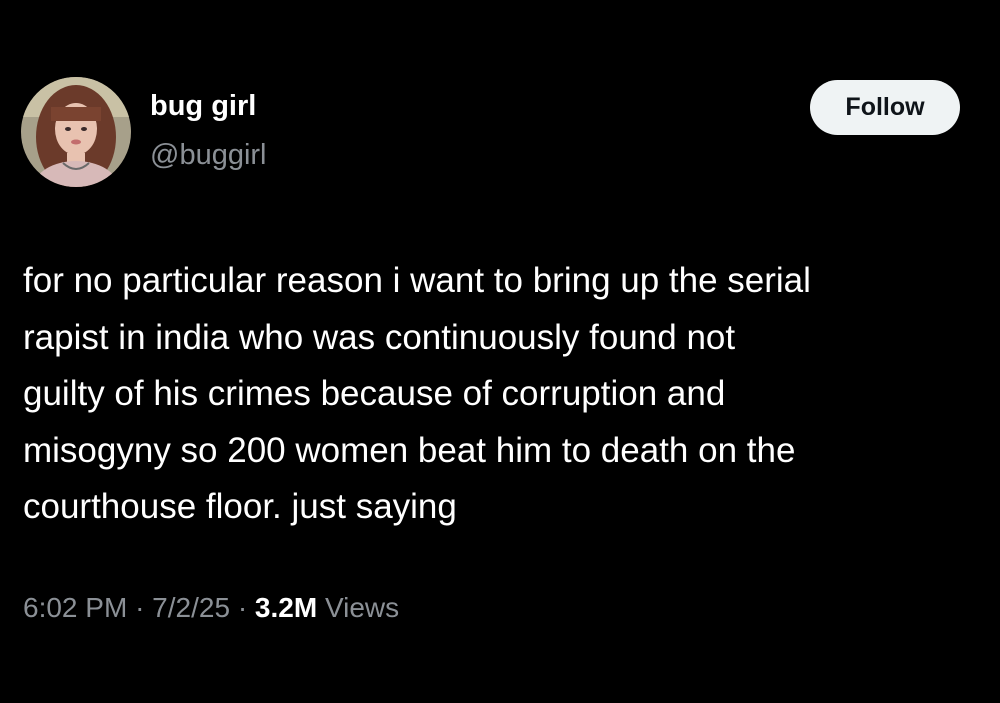 This screenshot has height=703, width=1000. I want to click on views-label: Views, so click(362, 607).